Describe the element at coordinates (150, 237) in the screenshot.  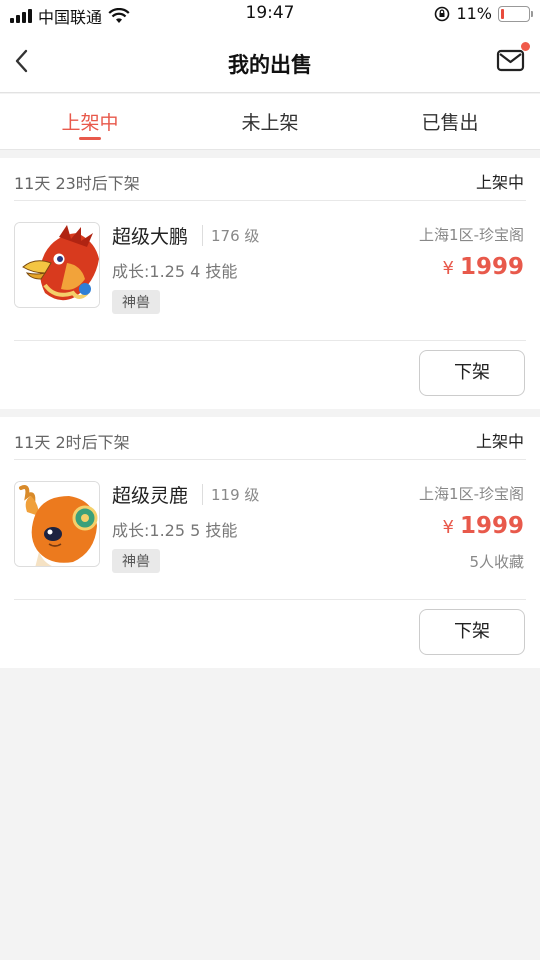
I see `pet-name: 超级大鹏` at that location.